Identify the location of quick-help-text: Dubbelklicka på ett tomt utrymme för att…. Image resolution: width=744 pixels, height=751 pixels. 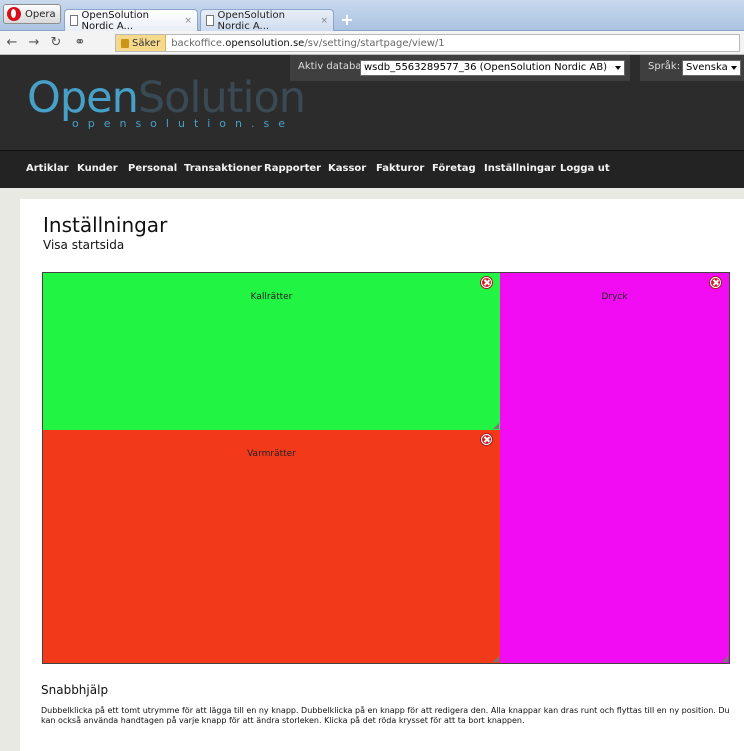
(385, 715).